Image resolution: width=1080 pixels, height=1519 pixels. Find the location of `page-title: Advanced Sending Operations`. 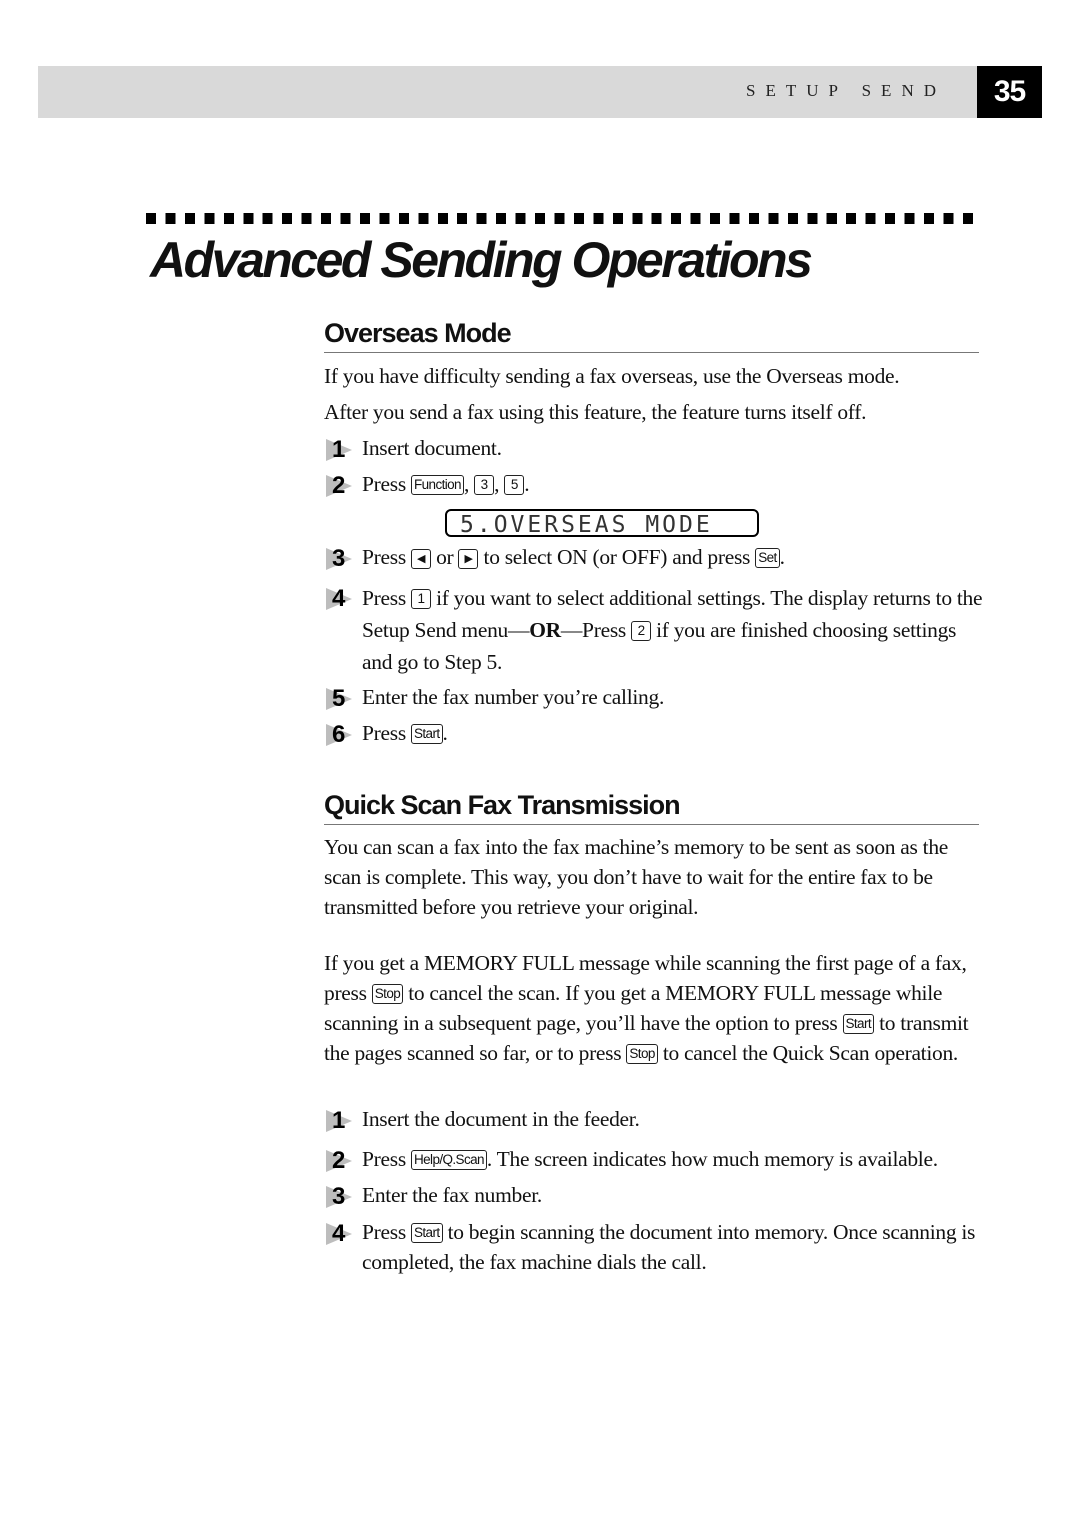

page-title: Advanced Sending Operations is located at coordinates (481, 260).